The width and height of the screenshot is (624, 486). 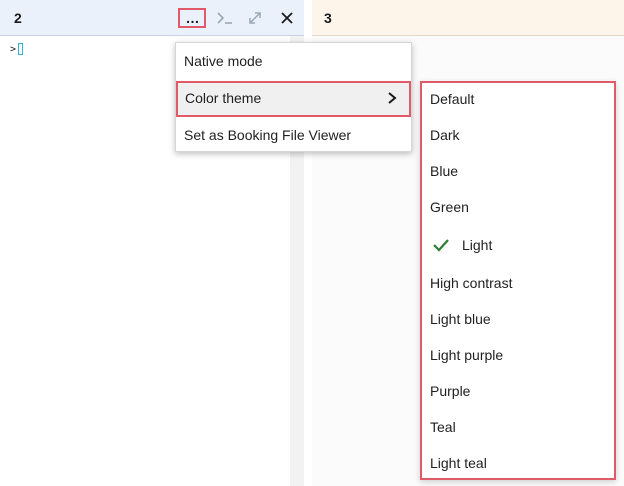 What do you see at coordinates (445, 135) in the screenshot?
I see `theme-label: Dark` at bounding box center [445, 135].